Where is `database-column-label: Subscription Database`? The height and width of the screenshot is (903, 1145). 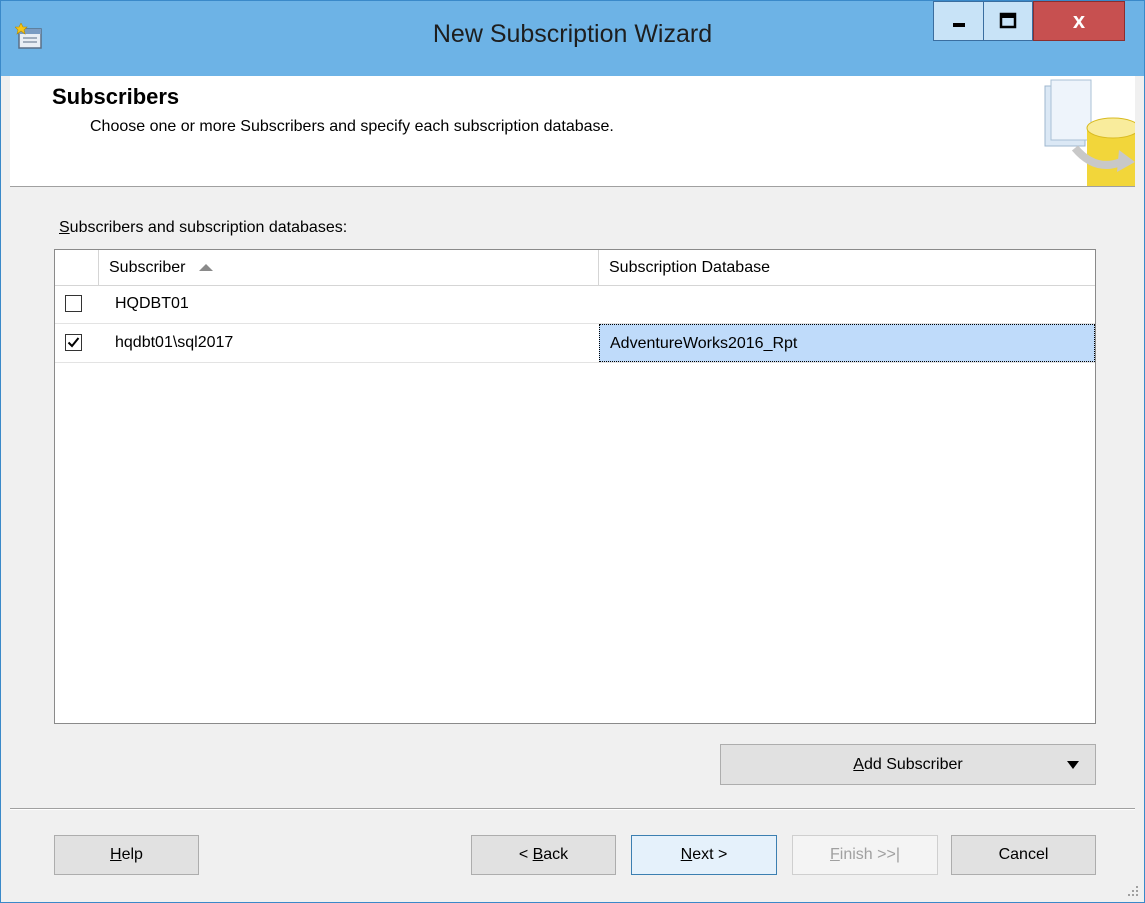 database-column-label: Subscription Database is located at coordinates (689, 267).